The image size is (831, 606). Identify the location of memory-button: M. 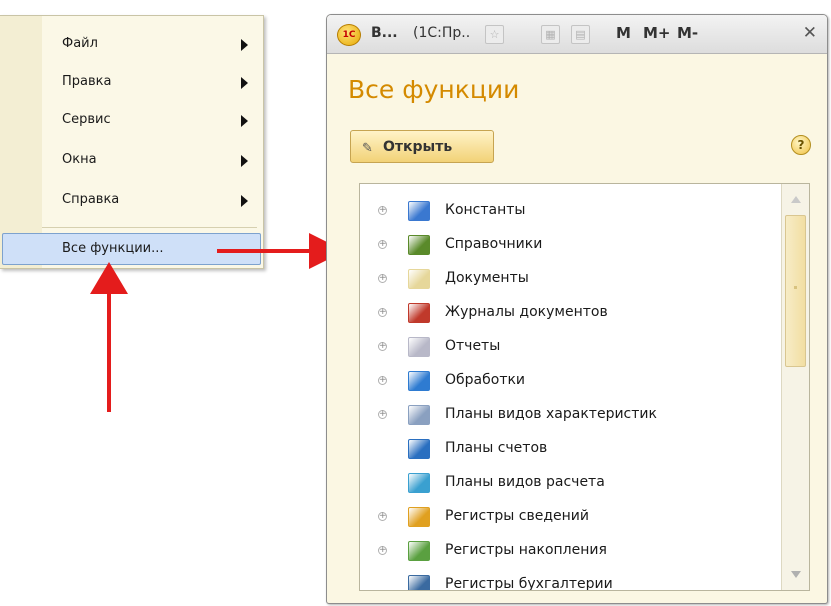
(623, 33).